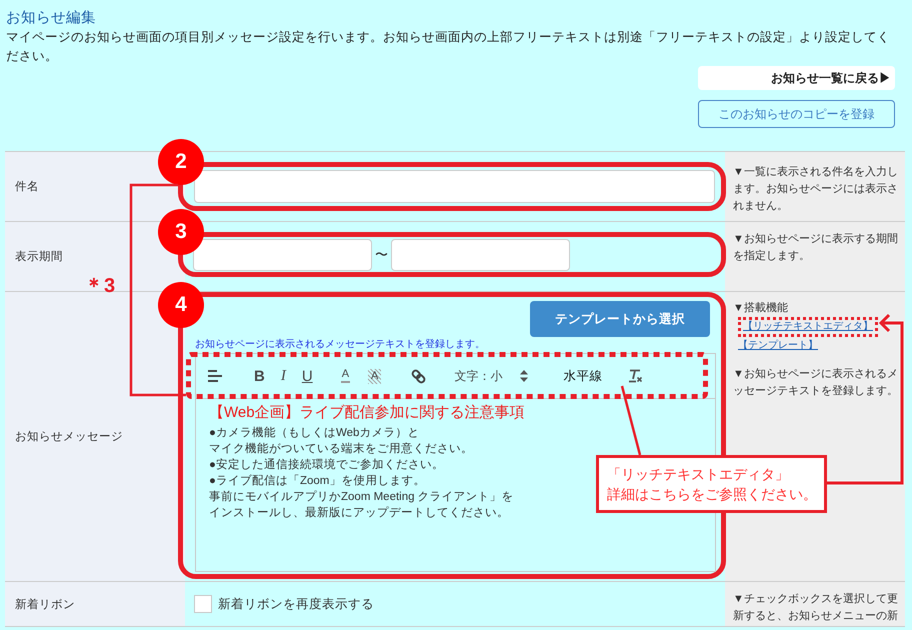 Image resolution: width=912 pixels, height=630 pixels. I want to click on font-color-button: A, so click(345, 376).